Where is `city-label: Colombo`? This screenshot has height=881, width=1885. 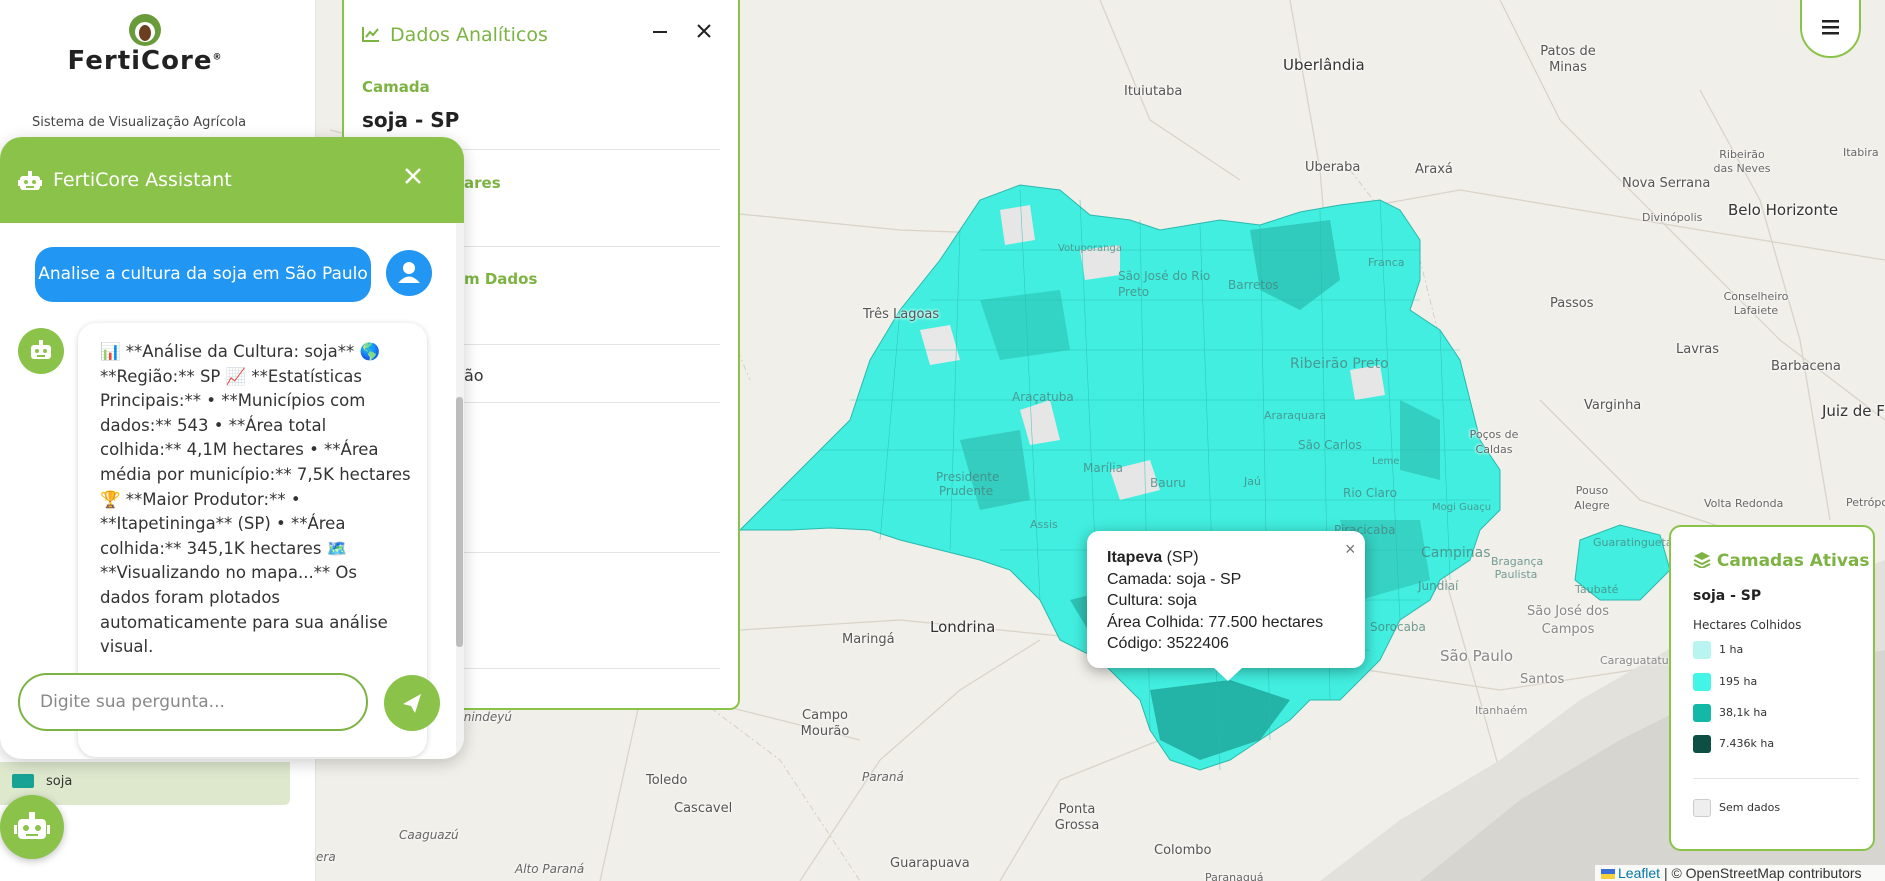 city-label: Colombo is located at coordinates (1183, 850).